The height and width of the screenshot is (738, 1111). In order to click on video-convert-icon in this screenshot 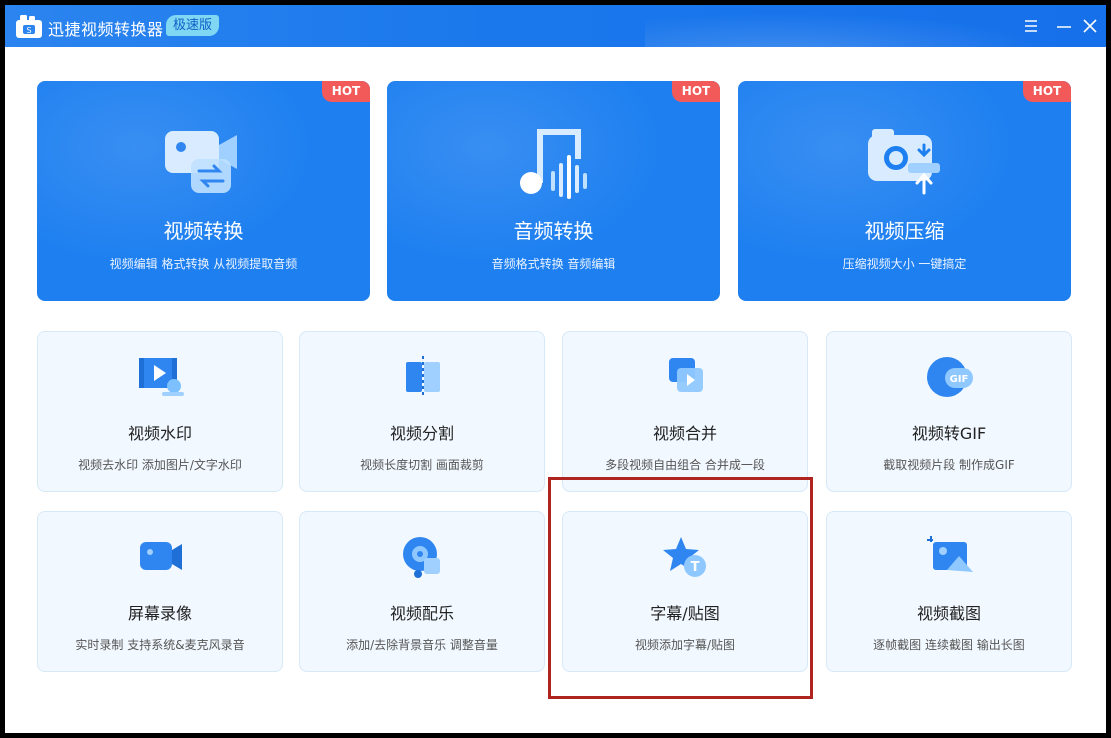, I will do `click(201, 162)`.